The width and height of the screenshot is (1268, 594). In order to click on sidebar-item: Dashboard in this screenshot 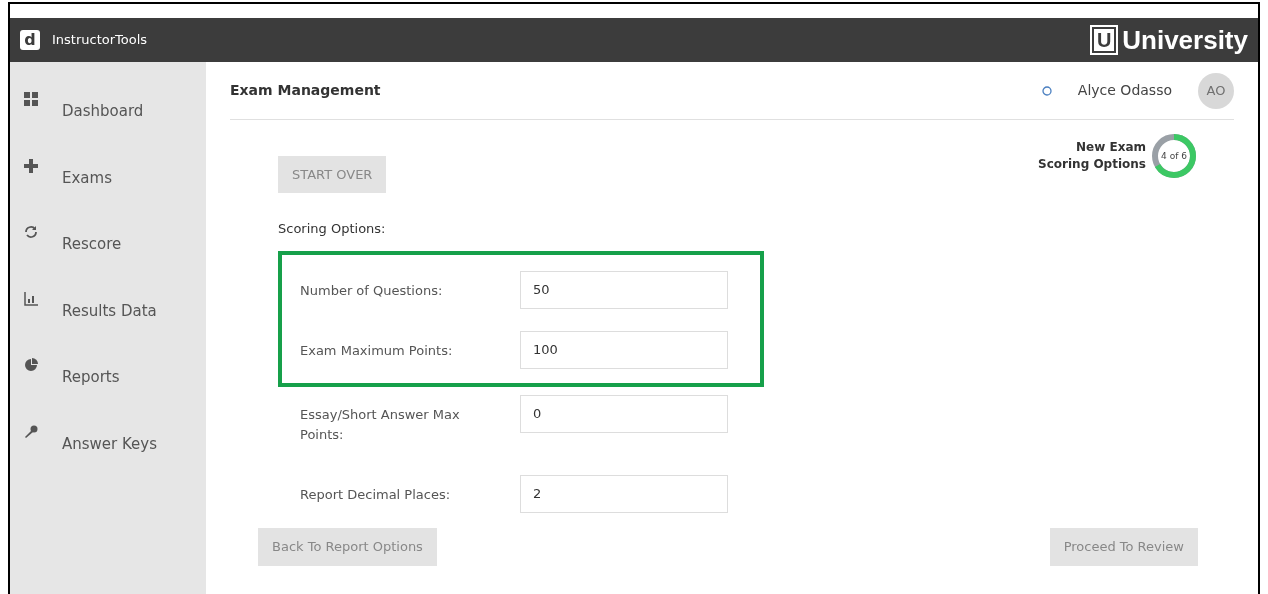, I will do `click(103, 111)`.